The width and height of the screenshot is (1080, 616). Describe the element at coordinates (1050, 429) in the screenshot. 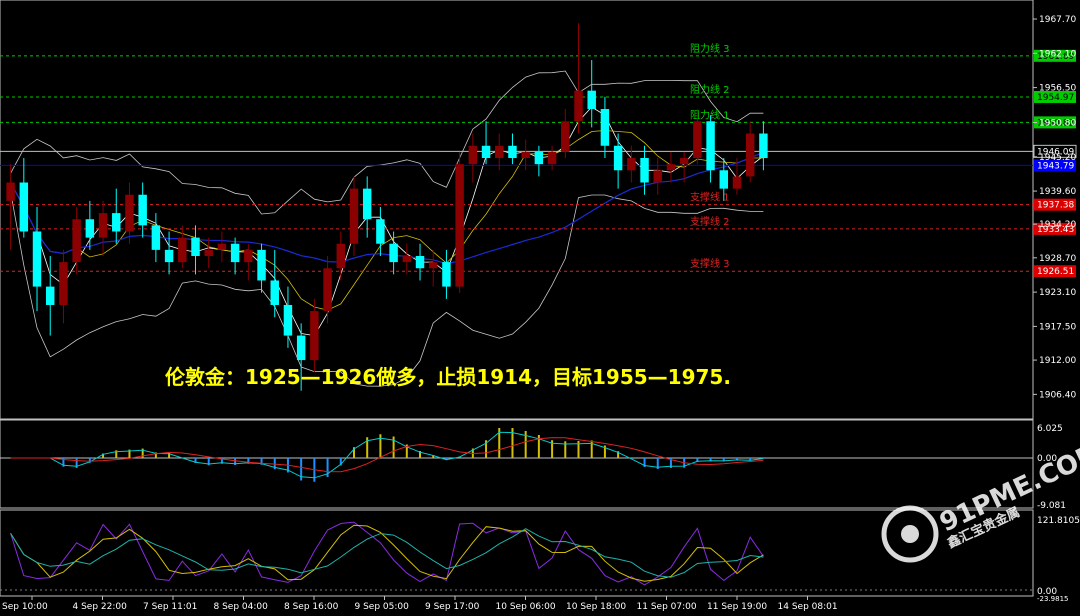

I see `macd-upper-label: 6.025` at that location.